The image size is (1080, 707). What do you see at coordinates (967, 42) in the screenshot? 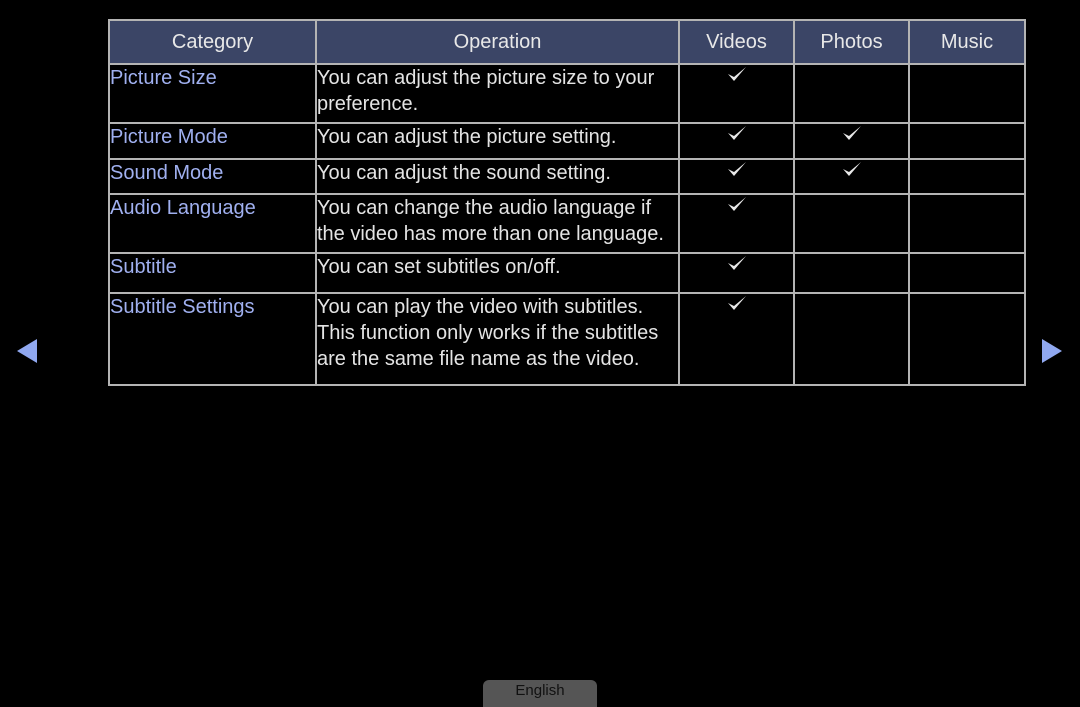
I see `header-music: Music` at bounding box center [967, 42].